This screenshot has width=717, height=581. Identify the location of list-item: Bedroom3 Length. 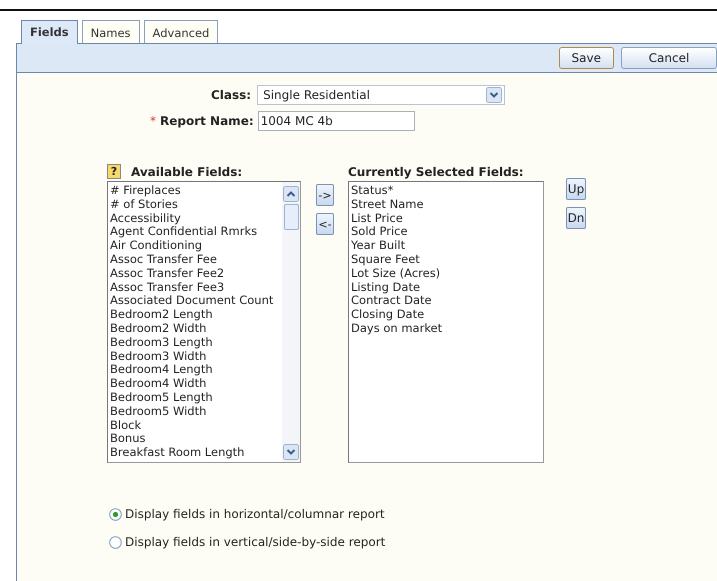
(195, 343).